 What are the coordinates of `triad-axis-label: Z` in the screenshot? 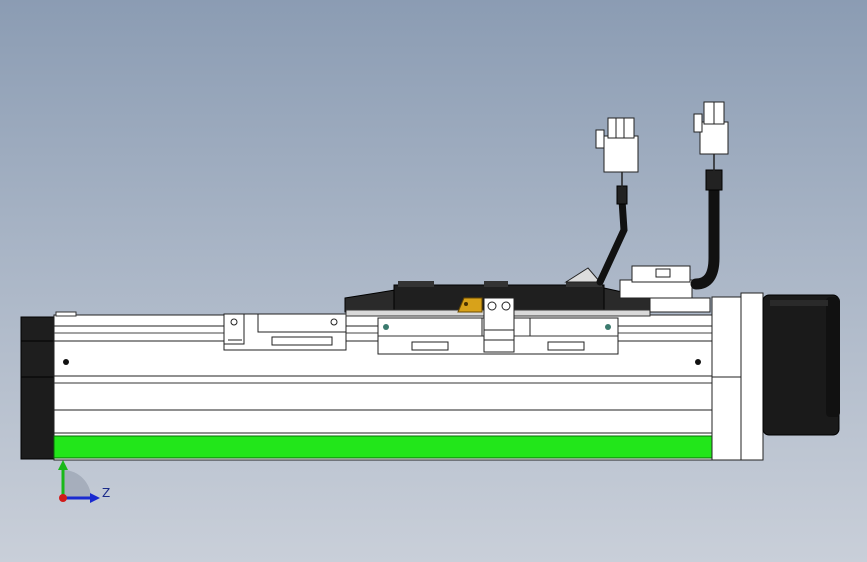 It's located at (106, 493).